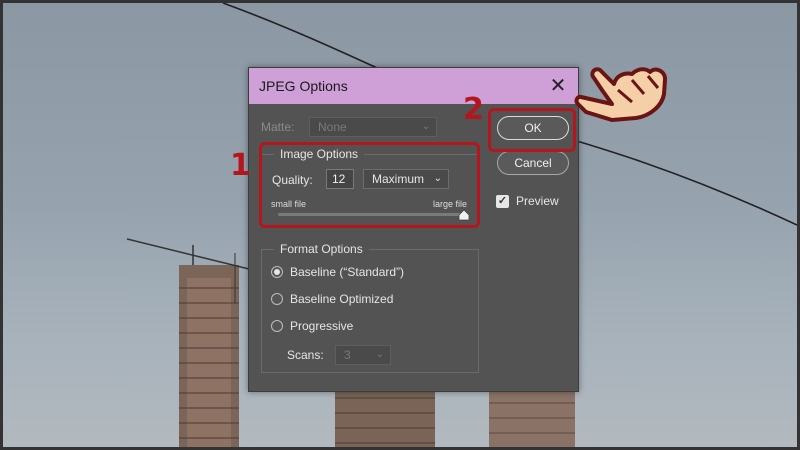 Image resolution: width=800 pixels, height=450 pixels. What do you see at coordinates (533, 163) in the screenshot?
I see `cancel-button: Cancel` at bounding box center [533, 163].